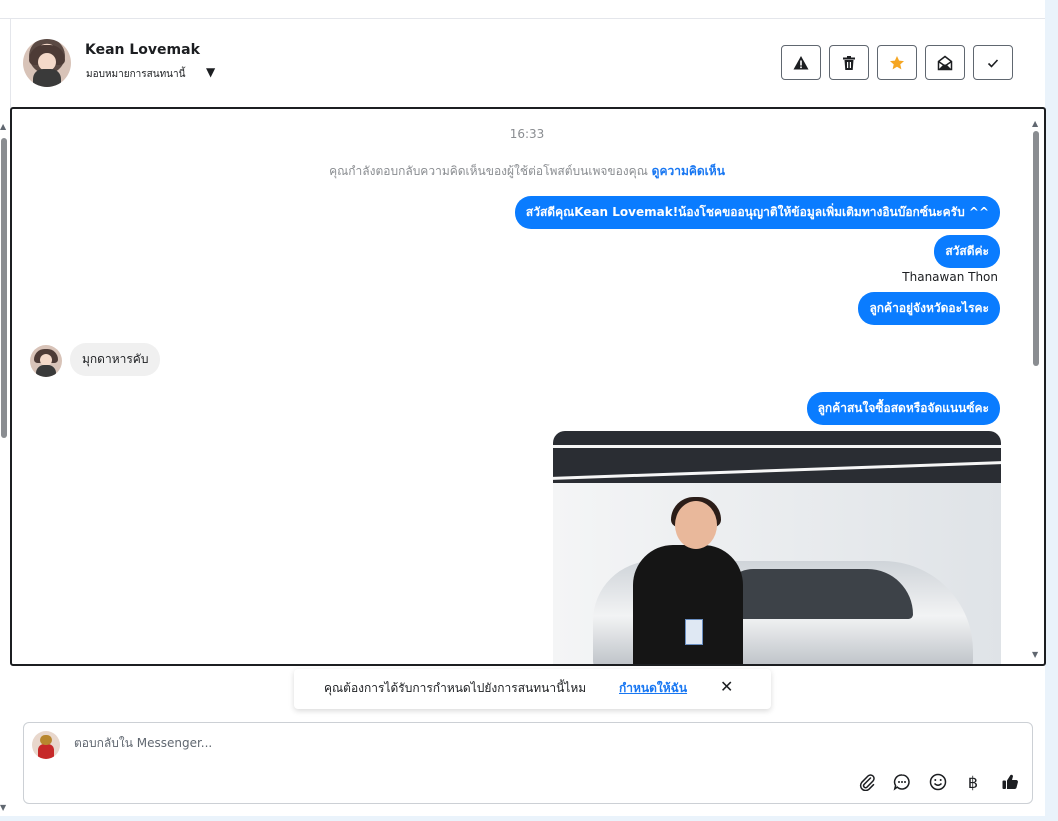 The width and height of the screenshot is (1058, 821). I want to click on mark-spam-button, so click(801, 62).